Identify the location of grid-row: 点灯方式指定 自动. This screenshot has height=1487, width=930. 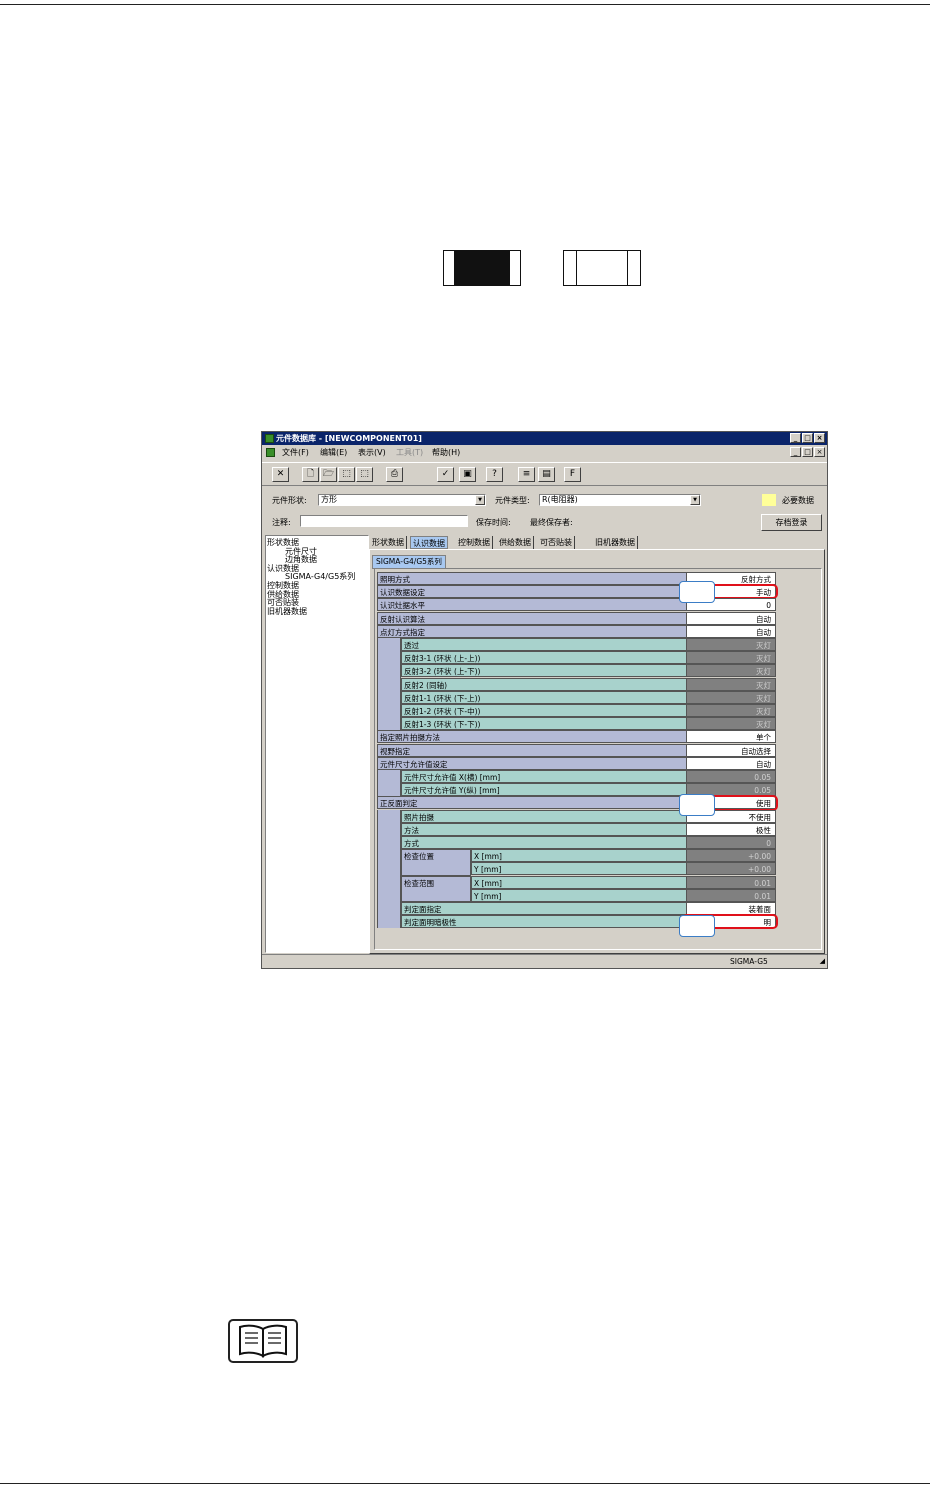
(577, 631).